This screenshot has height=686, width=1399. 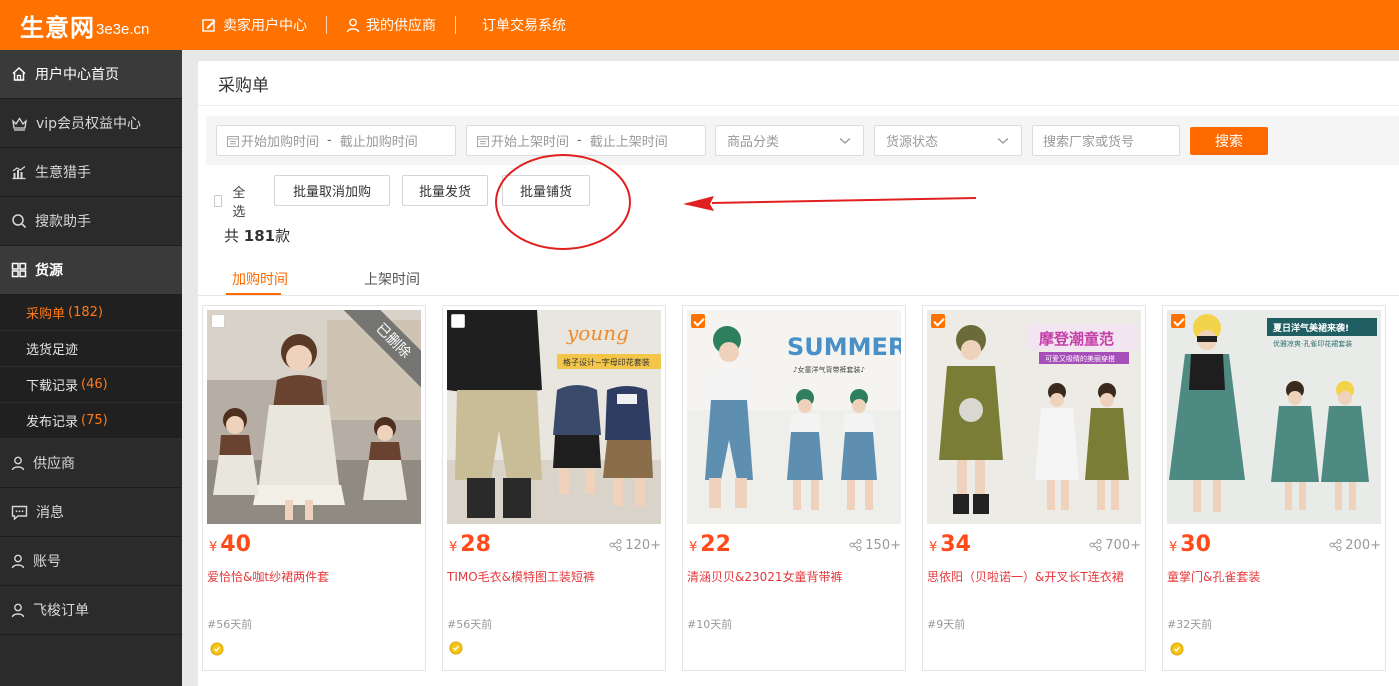 I want to click on sidebar-item-feisuo-orders: 飞梭订单, so click(x=91, y=610).